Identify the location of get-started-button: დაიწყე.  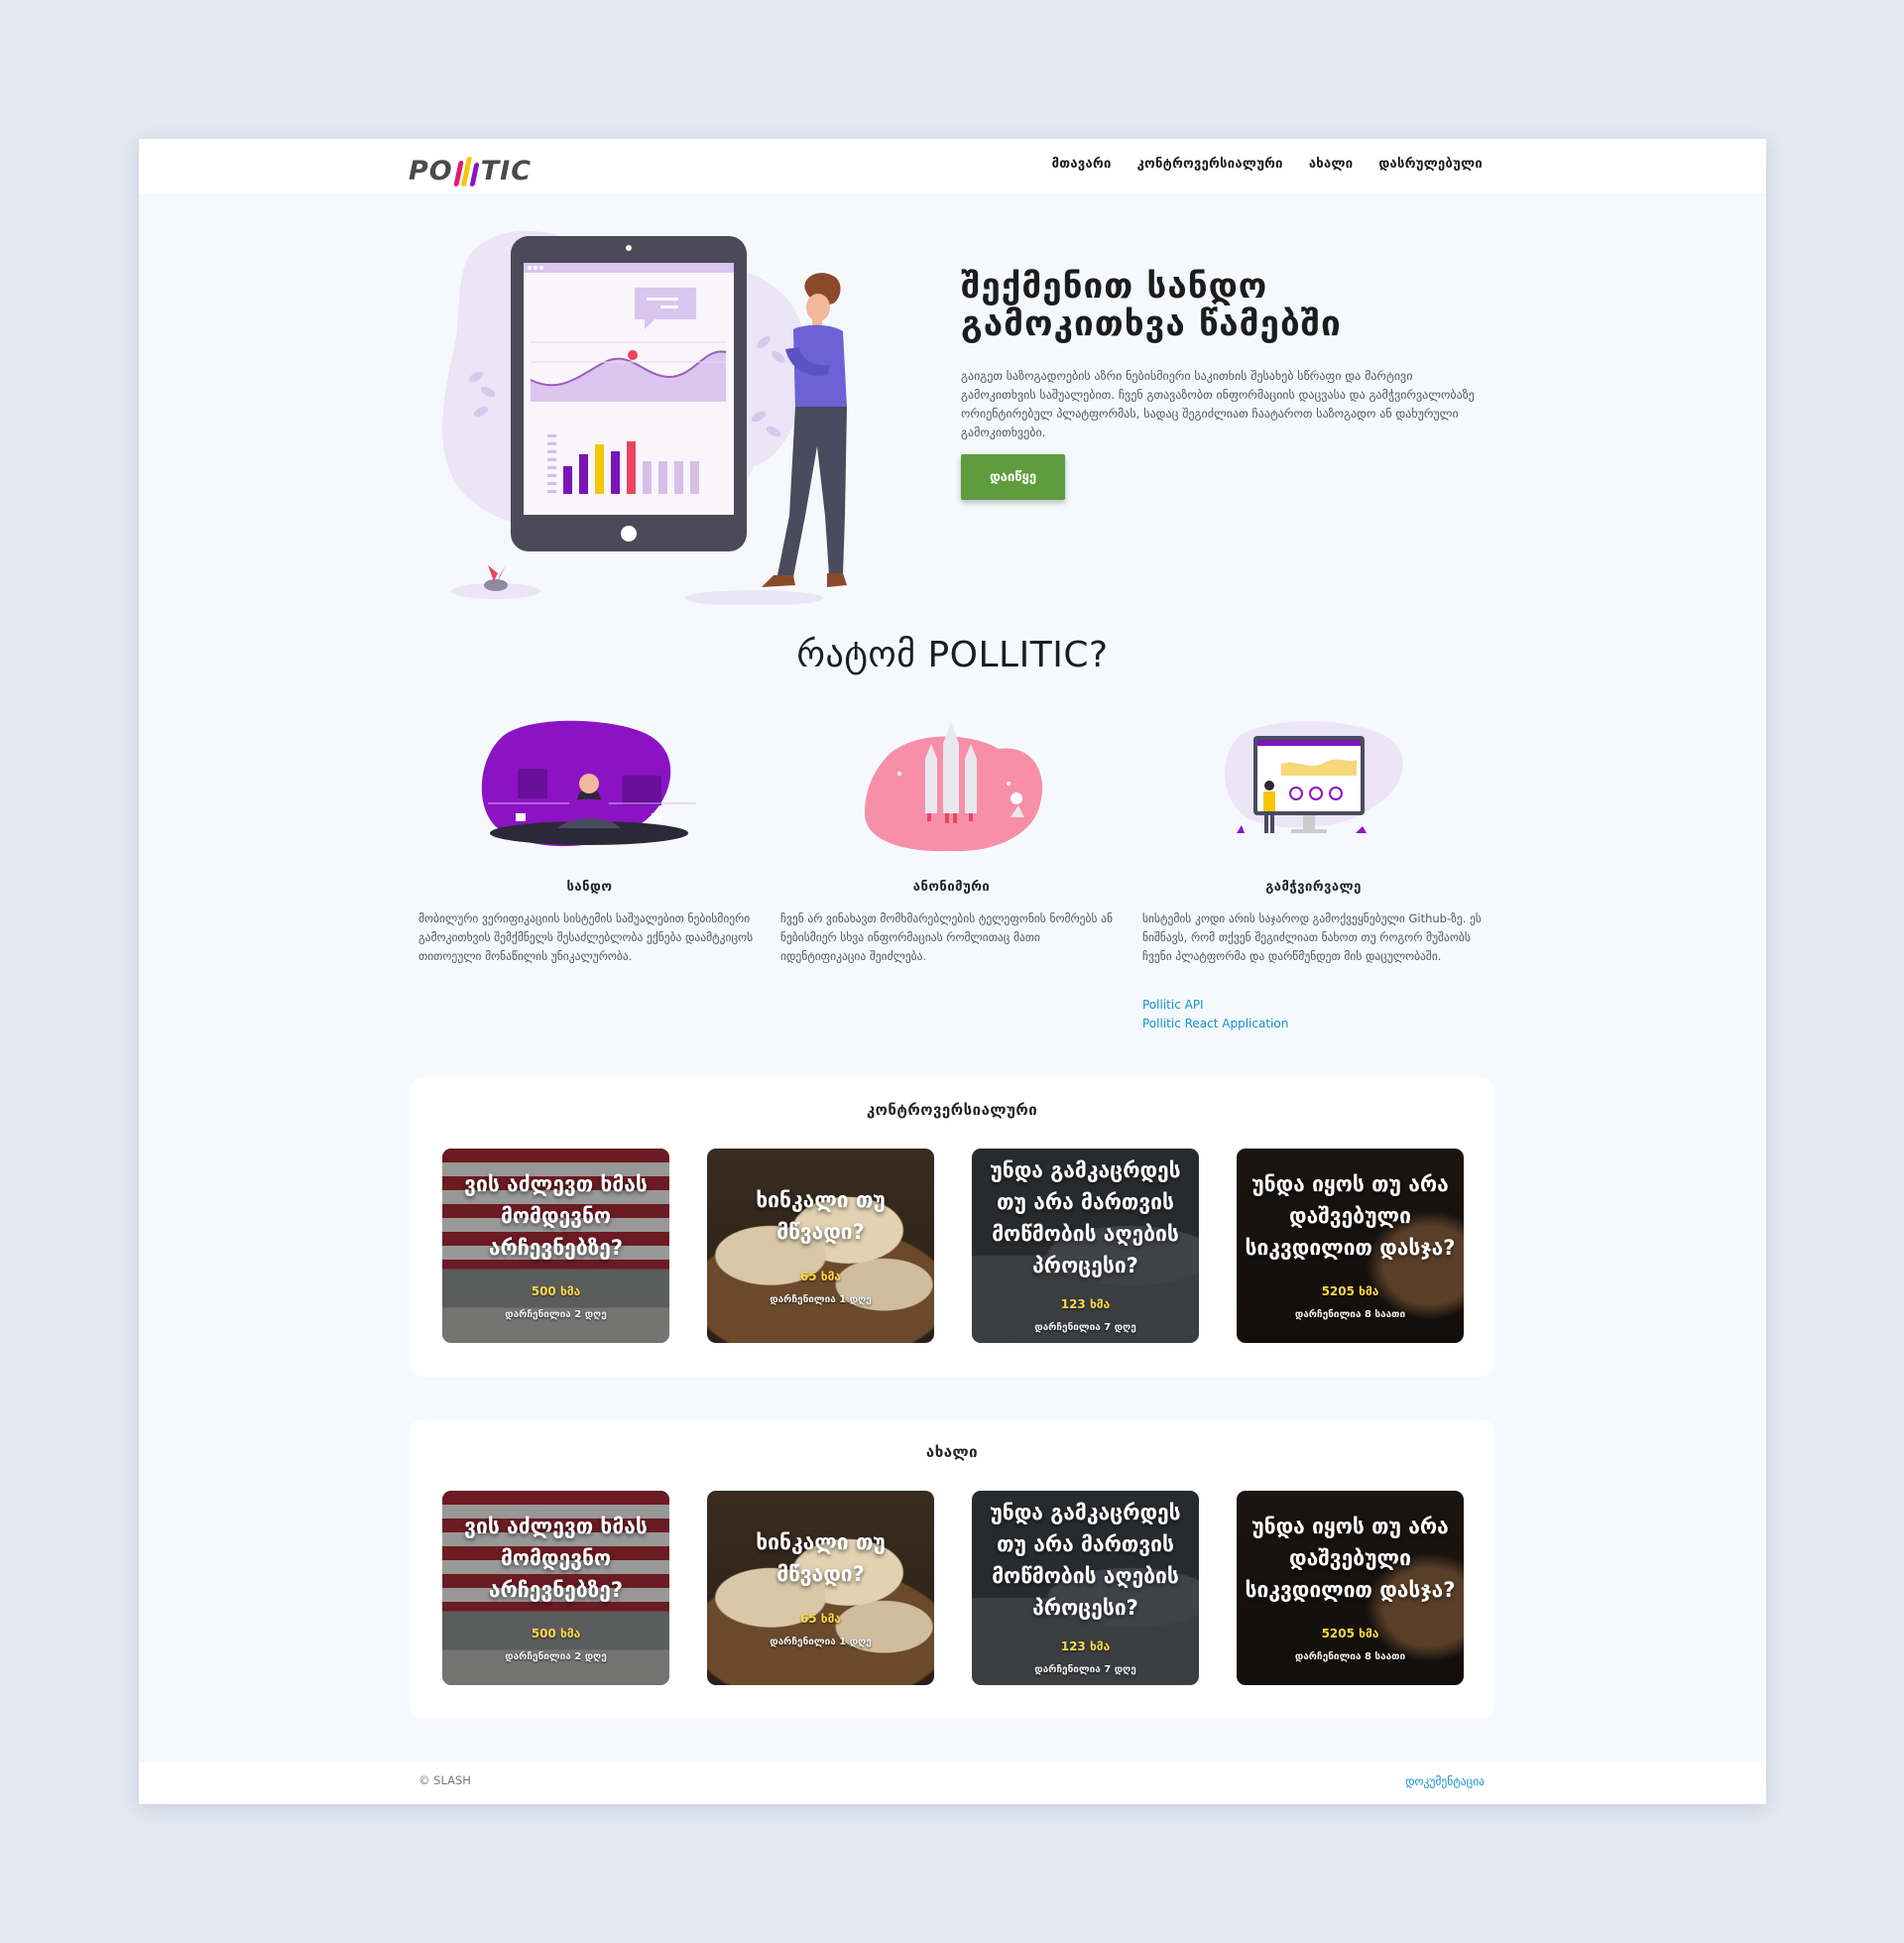
(1013, 477).